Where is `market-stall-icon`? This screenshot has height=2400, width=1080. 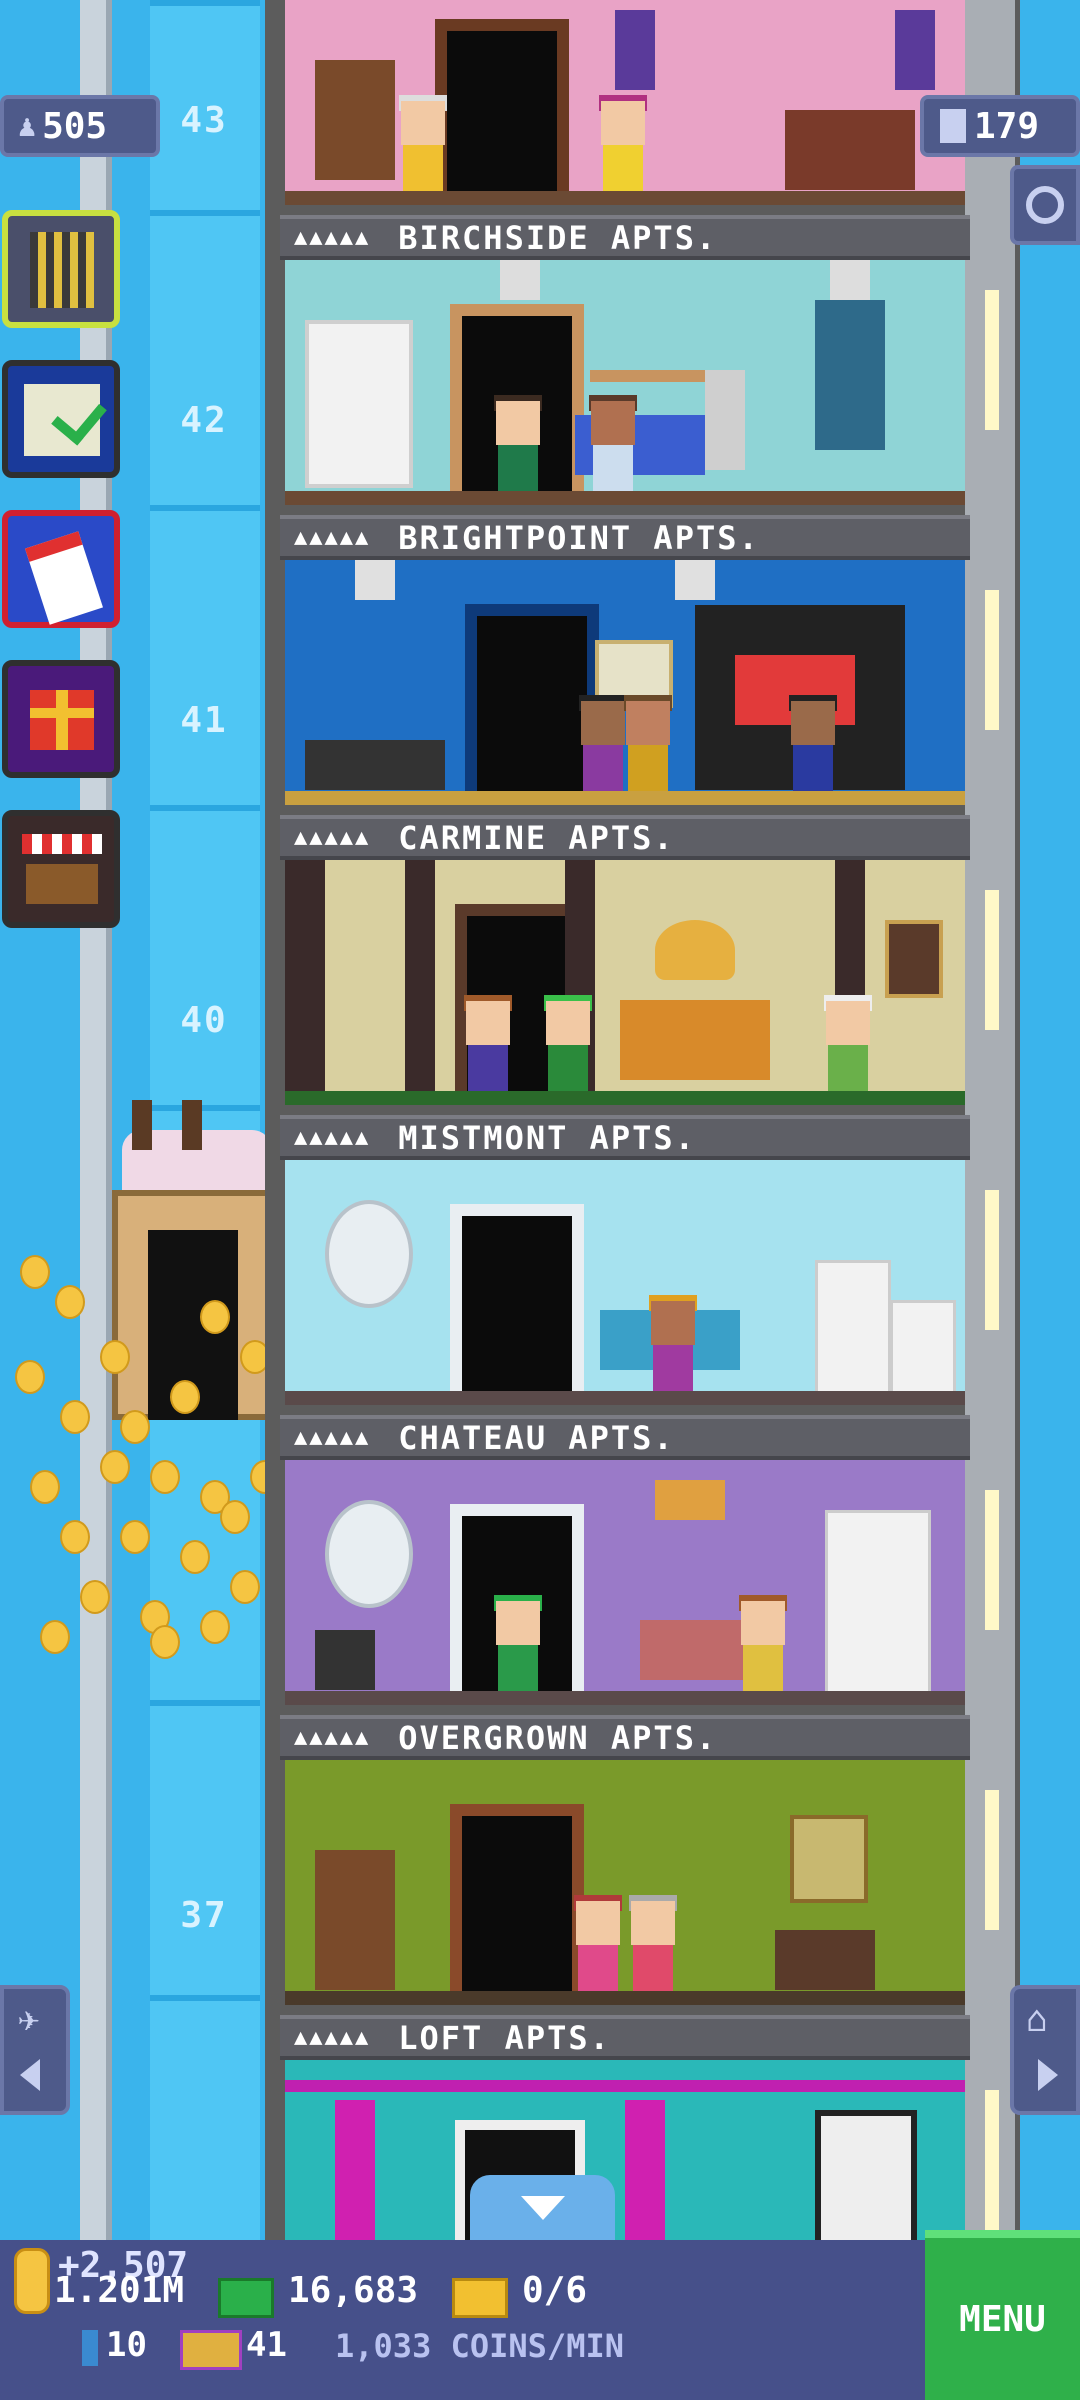 market-stall-icon is located at coordinates (62, 869).